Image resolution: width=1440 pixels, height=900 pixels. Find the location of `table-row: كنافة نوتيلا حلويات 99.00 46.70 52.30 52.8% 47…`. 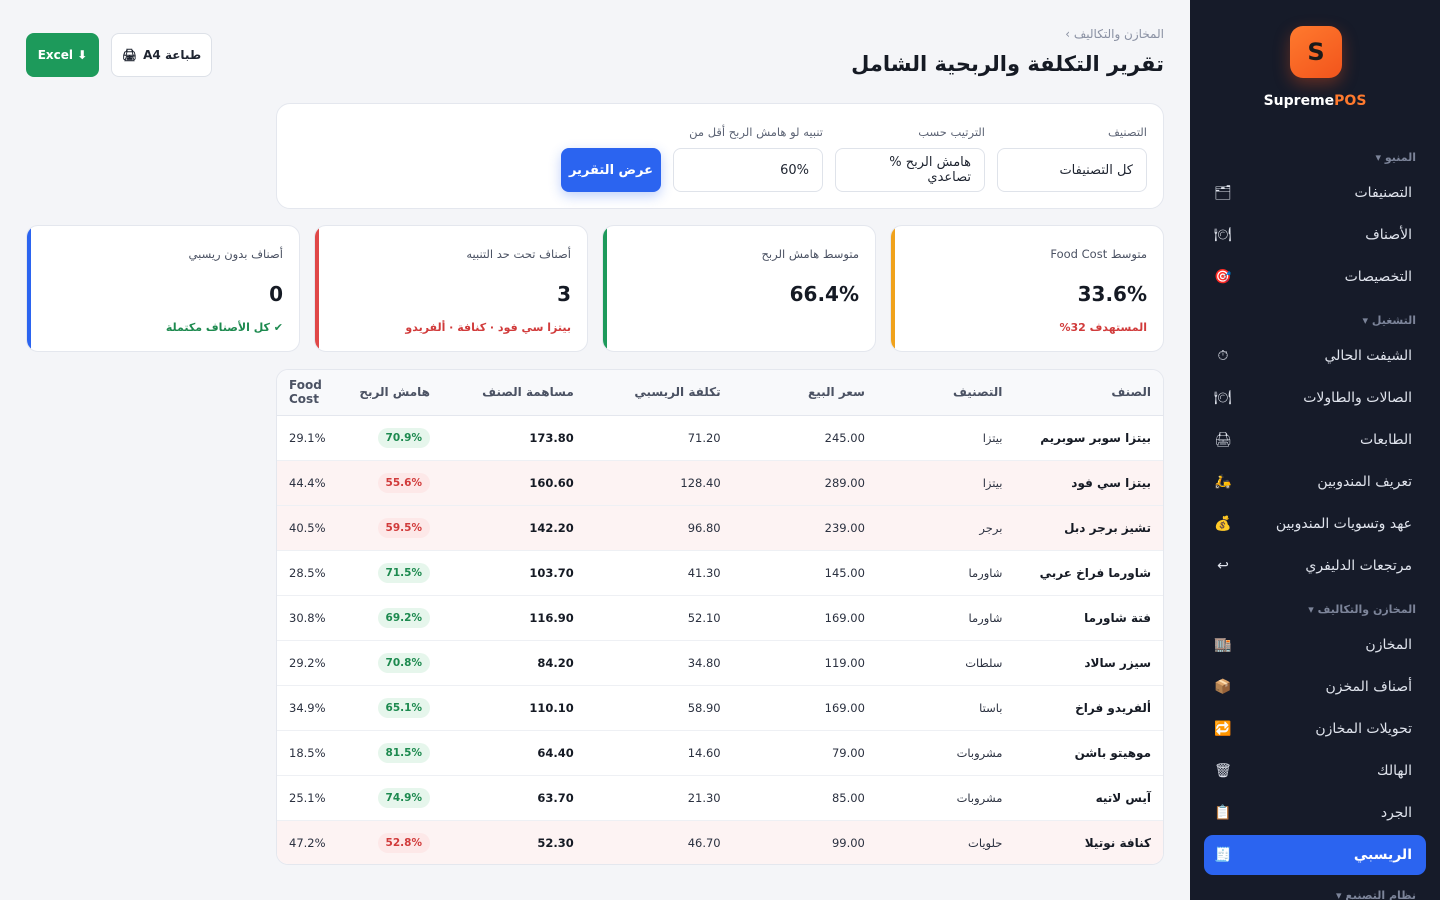

table-row: كنافة نوتيلا حلويات 99.00 46.70 52.30 52.8% 47… is located at coordinates (720, 842).